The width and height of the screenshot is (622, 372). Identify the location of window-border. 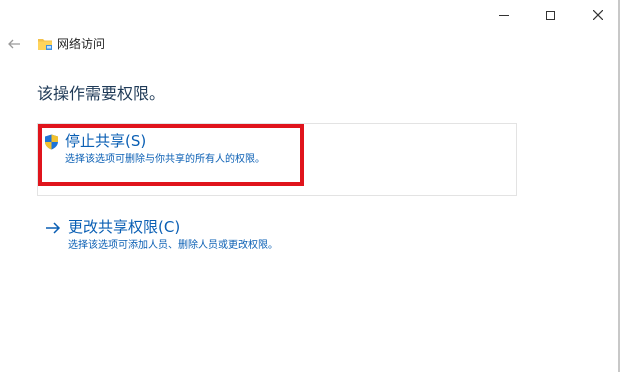
(619, 186).